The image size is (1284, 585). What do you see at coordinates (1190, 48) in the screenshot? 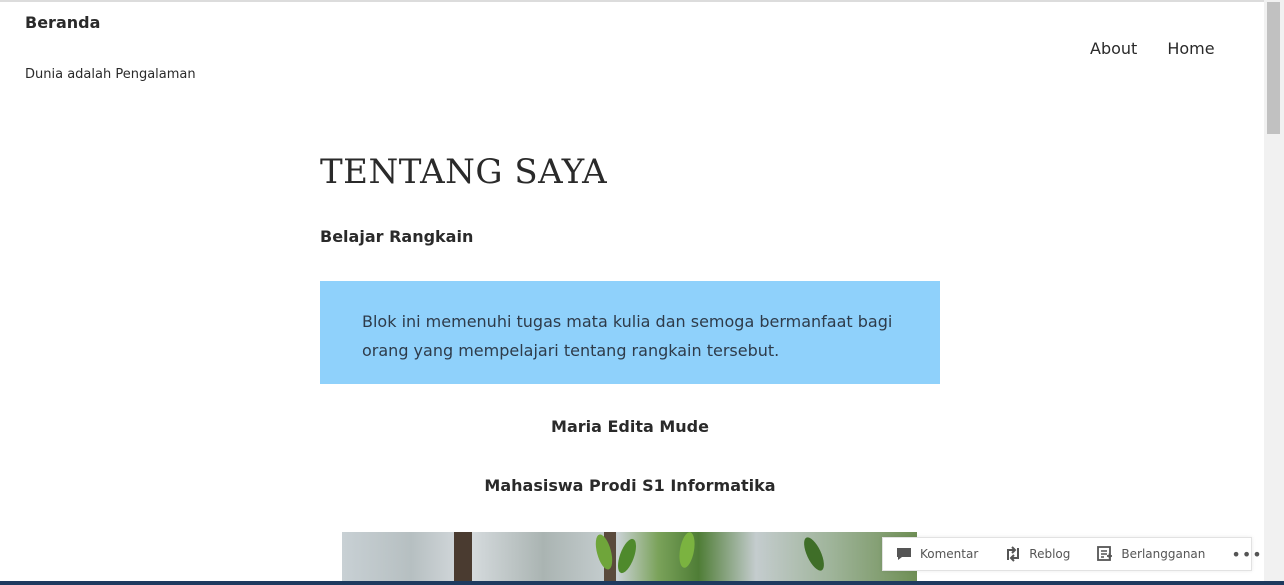
I see `nav-item-home: Home` at bounding box center [1190, 48].